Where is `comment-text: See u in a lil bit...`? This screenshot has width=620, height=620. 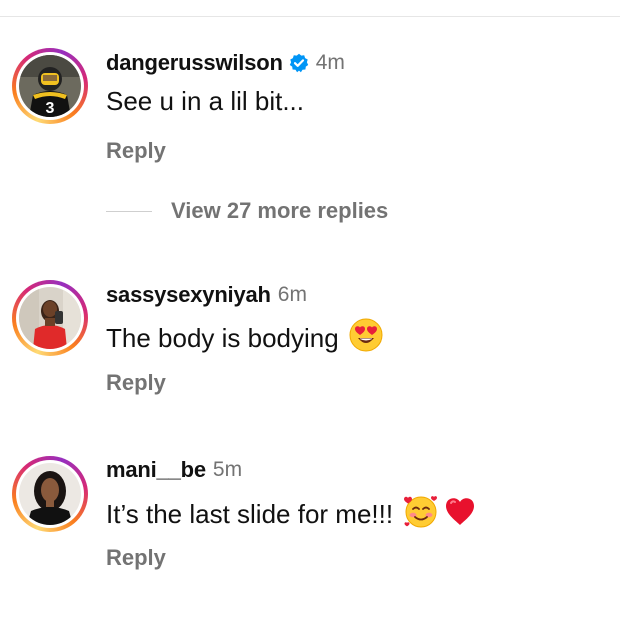
comment-text: See u in a lil bit... is located at coordinates (205, 101).